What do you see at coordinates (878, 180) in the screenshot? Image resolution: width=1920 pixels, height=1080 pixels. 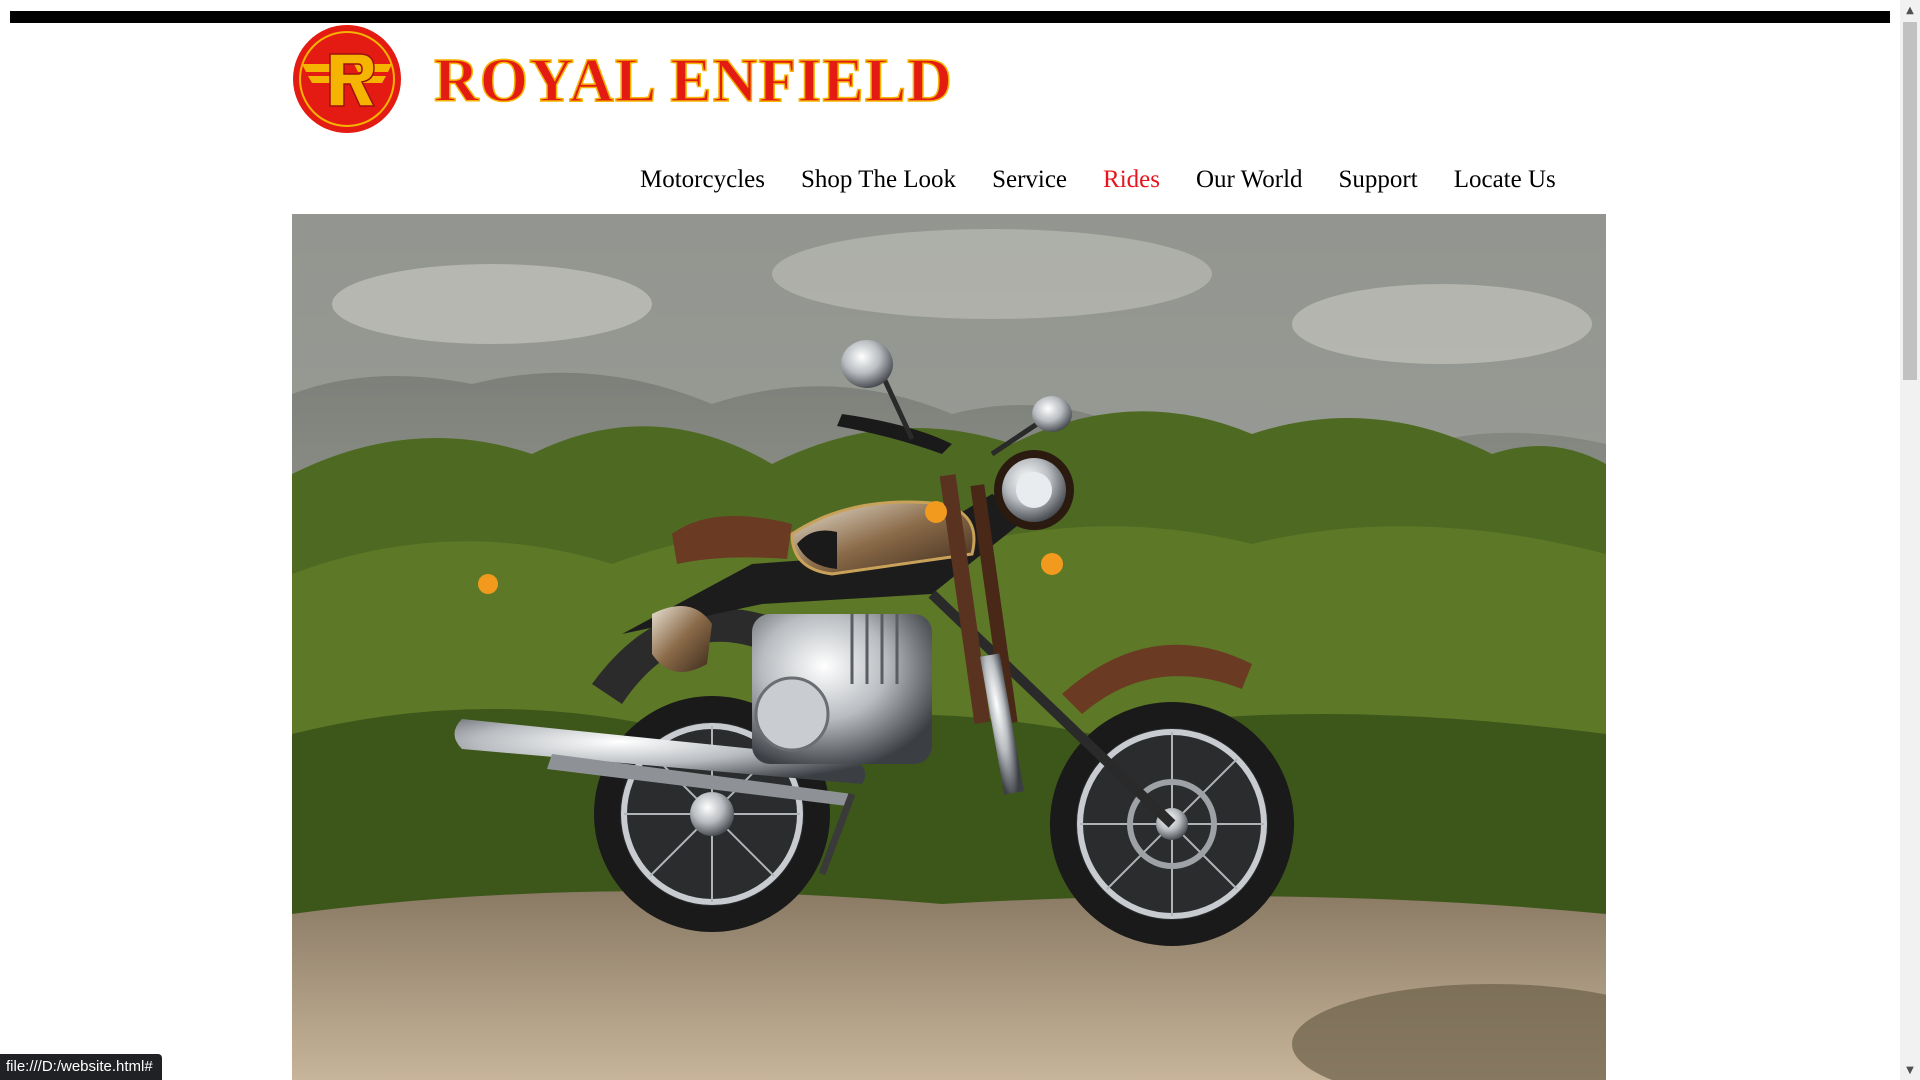 I see `nav-link-shop-the-look: Shop The Look` at bounding box center [878, 180].